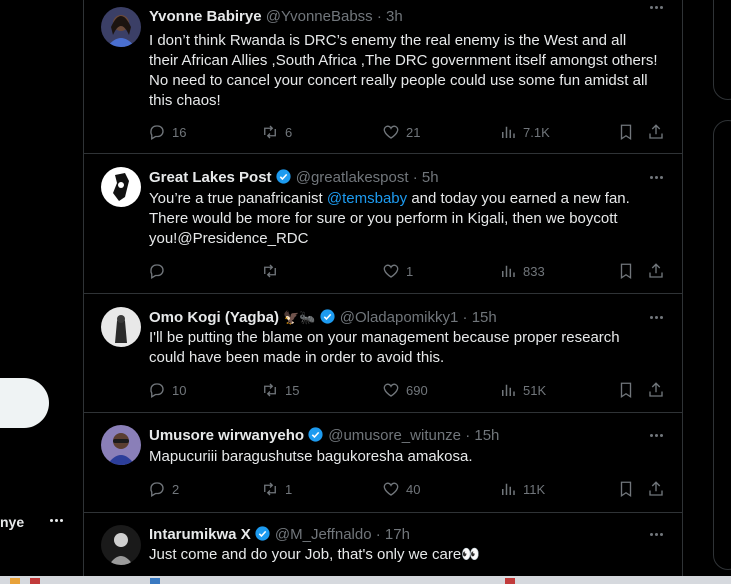 Image resolution: width=731 pixels, height=584 pixels. Describe the element at coordinates (367, 198) in the screenshot. I see `mention-link: @temsbaby` at that location.